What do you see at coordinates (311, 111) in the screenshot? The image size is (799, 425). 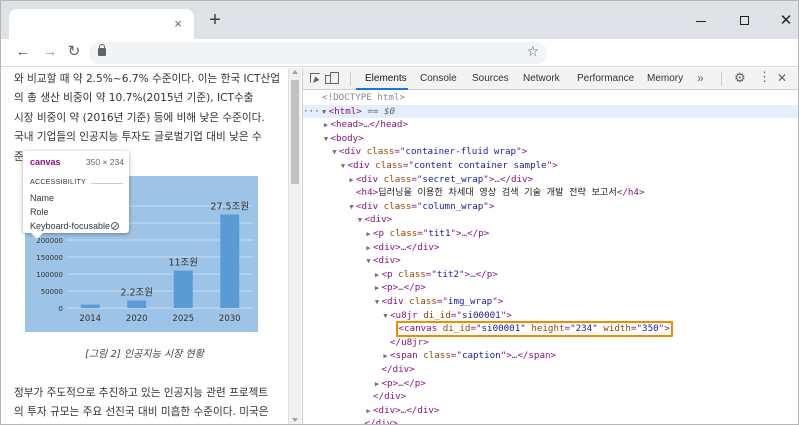 I see `node-ellipsis-icon: ···` at bounding box center [311, 111].